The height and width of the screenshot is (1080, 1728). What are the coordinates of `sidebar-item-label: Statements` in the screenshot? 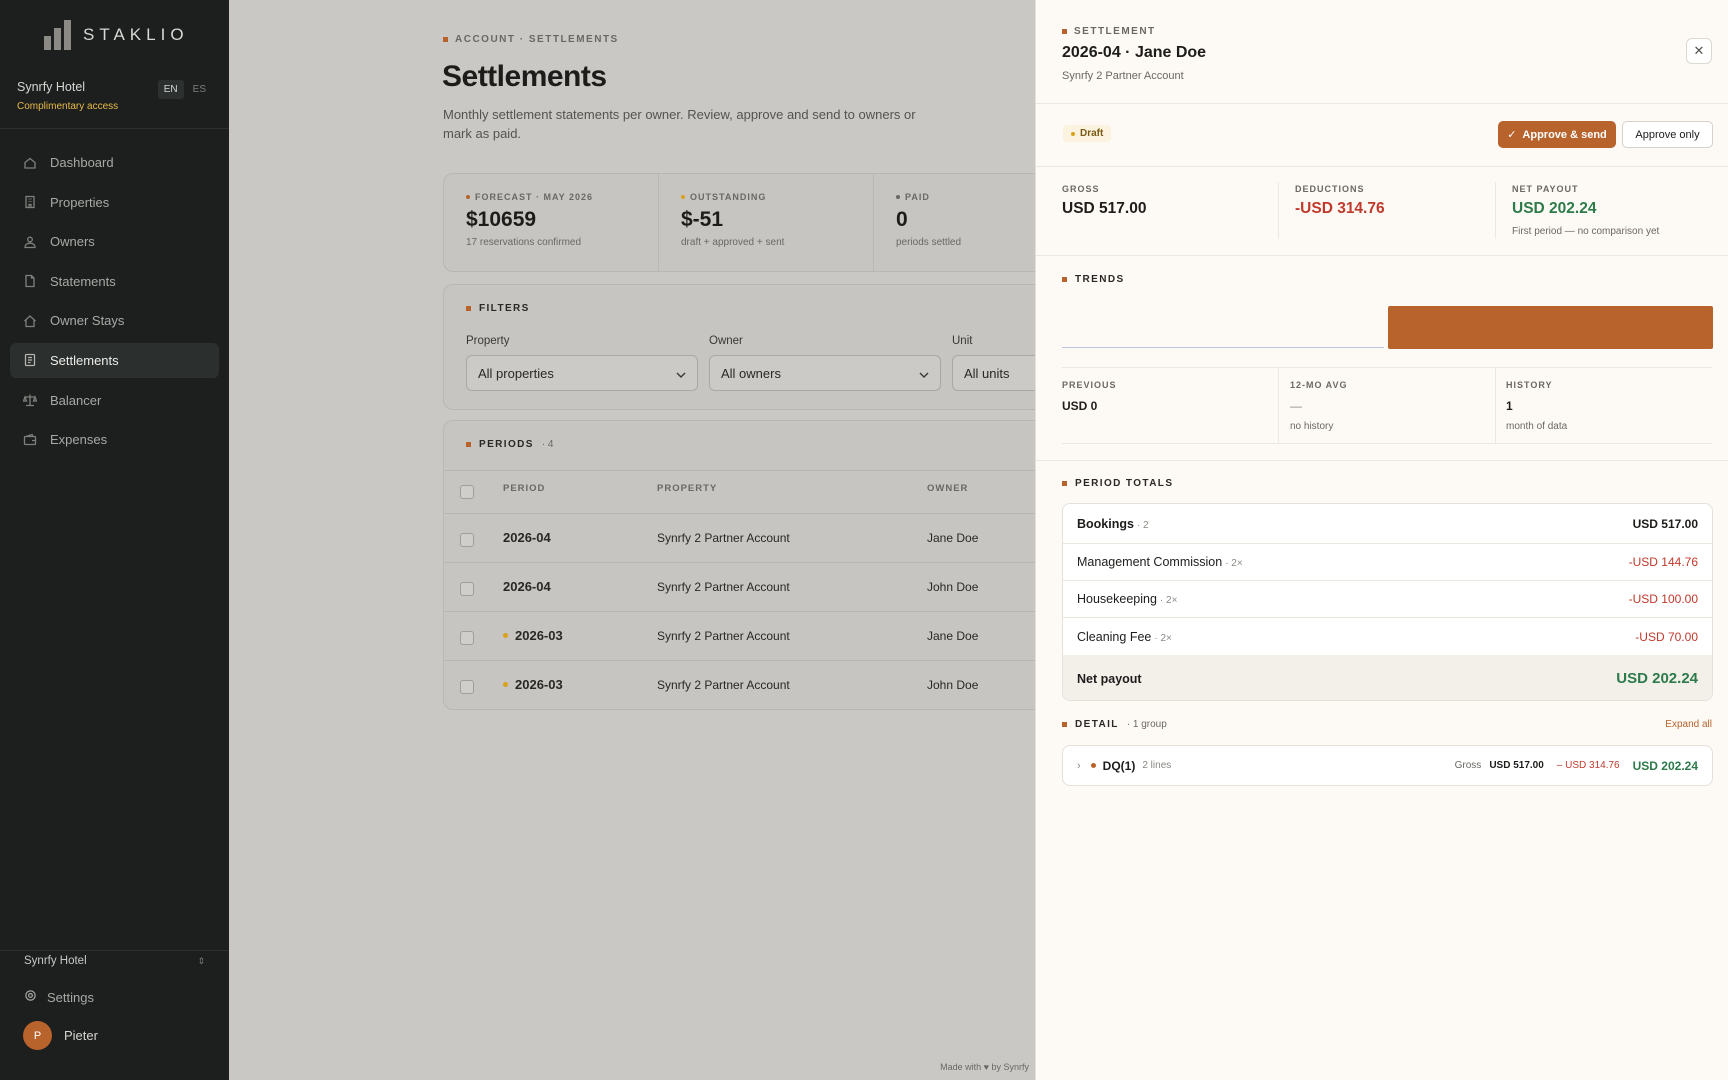 It's located at (83, 281).